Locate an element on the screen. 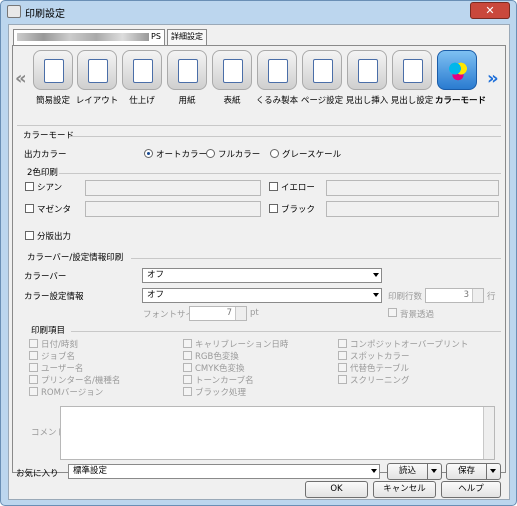 This screenshot has width=517, height=506. category-tab-settings: 見出し設定 is located at coordinates (412, 78).